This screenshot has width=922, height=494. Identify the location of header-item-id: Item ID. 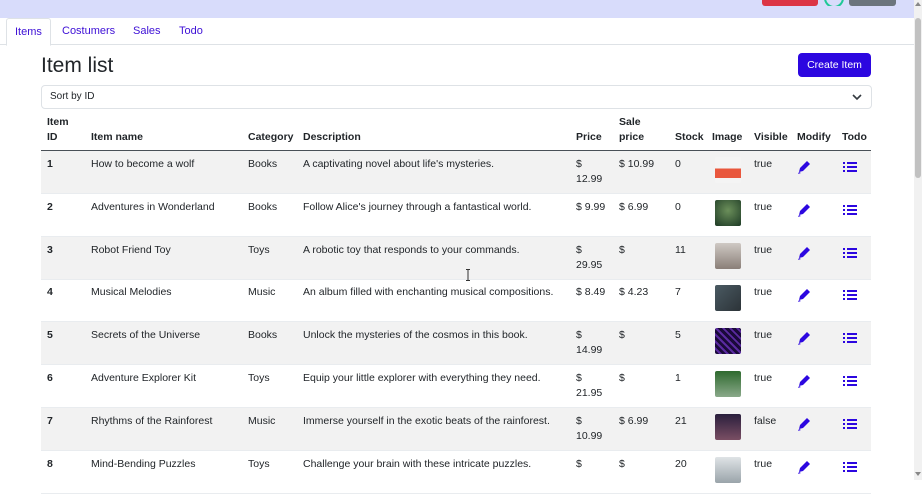
(58, 129).